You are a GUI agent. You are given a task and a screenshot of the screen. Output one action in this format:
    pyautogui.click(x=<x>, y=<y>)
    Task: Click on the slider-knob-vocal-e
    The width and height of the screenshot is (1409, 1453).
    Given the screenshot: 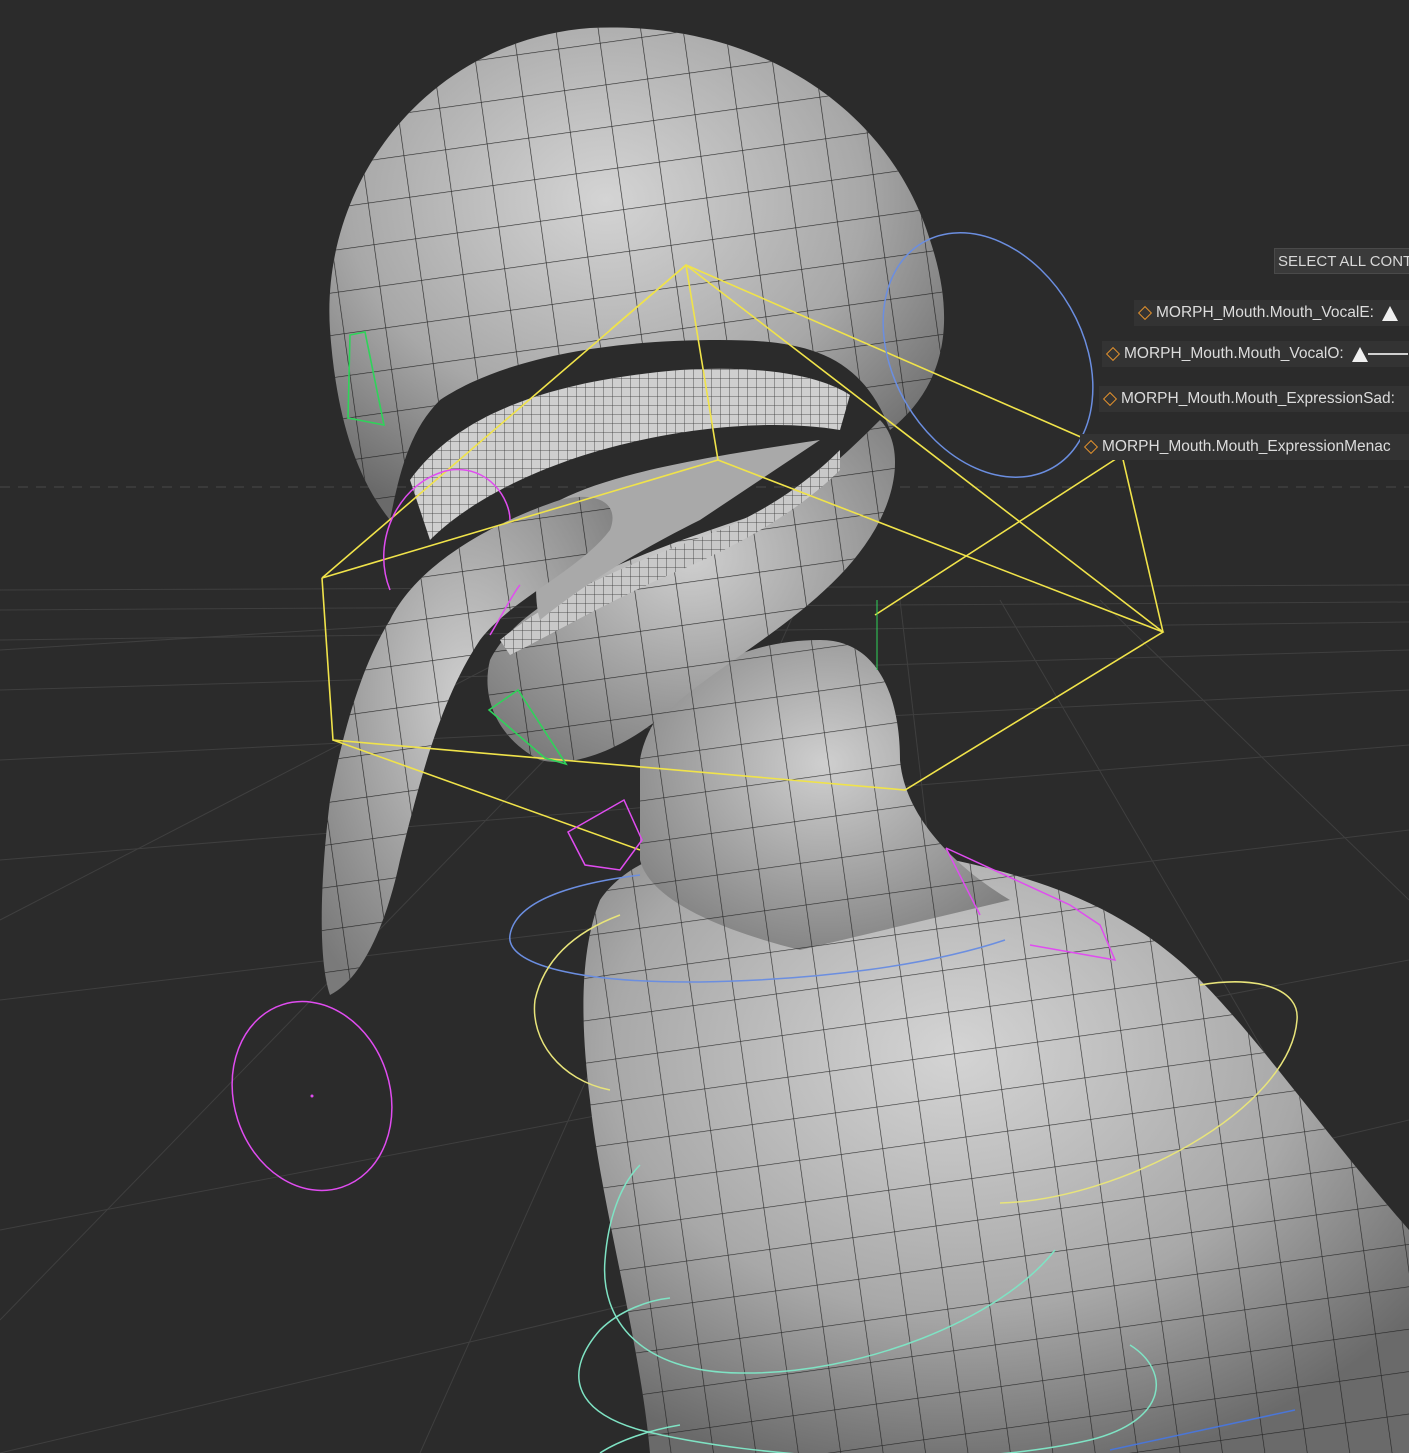 What is the action you would take?
    pyautogui.click(x=1389, y=313)
    